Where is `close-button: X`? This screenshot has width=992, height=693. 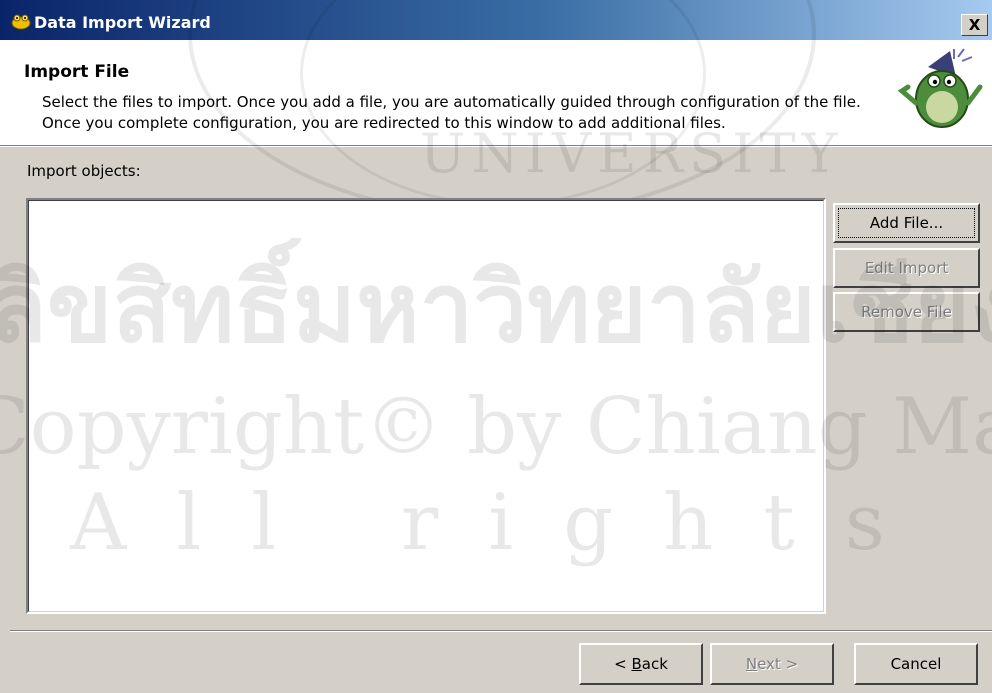
close-button: X is located at coordinates (974, 25).